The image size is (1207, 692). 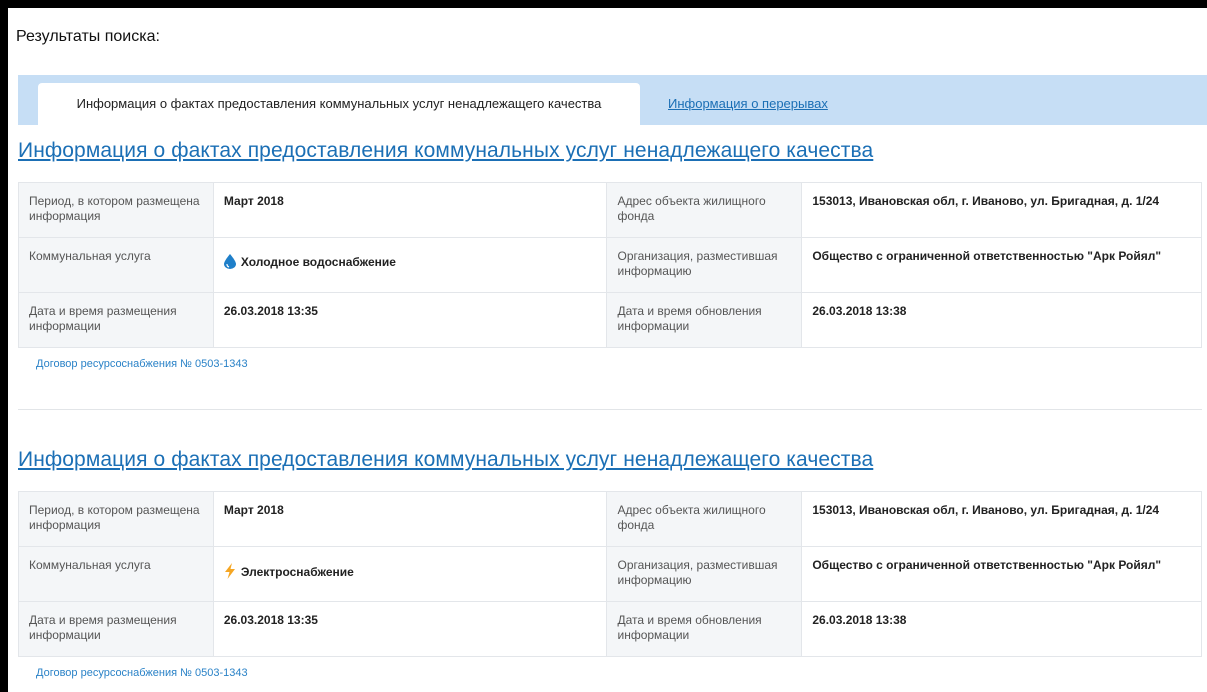 What do you see at coordinates (410, 265) in the screenshot?
I see `service-value: Холодное водоснабжение` at bounding box center [410, 265].